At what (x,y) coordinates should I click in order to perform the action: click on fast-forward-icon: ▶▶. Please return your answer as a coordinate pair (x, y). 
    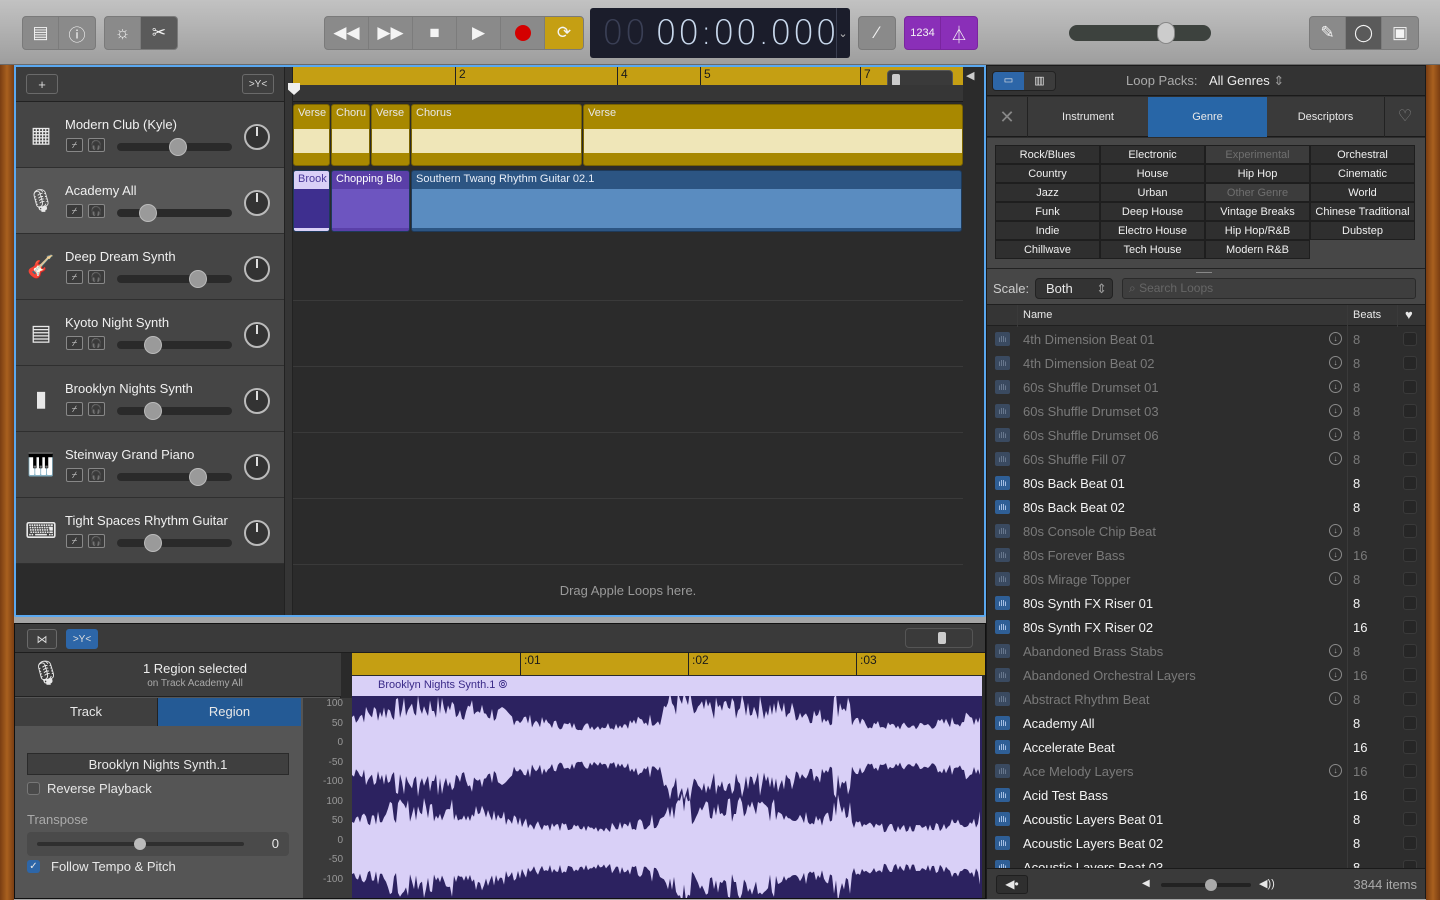
    Looking at the image, I should click on (391, 33).